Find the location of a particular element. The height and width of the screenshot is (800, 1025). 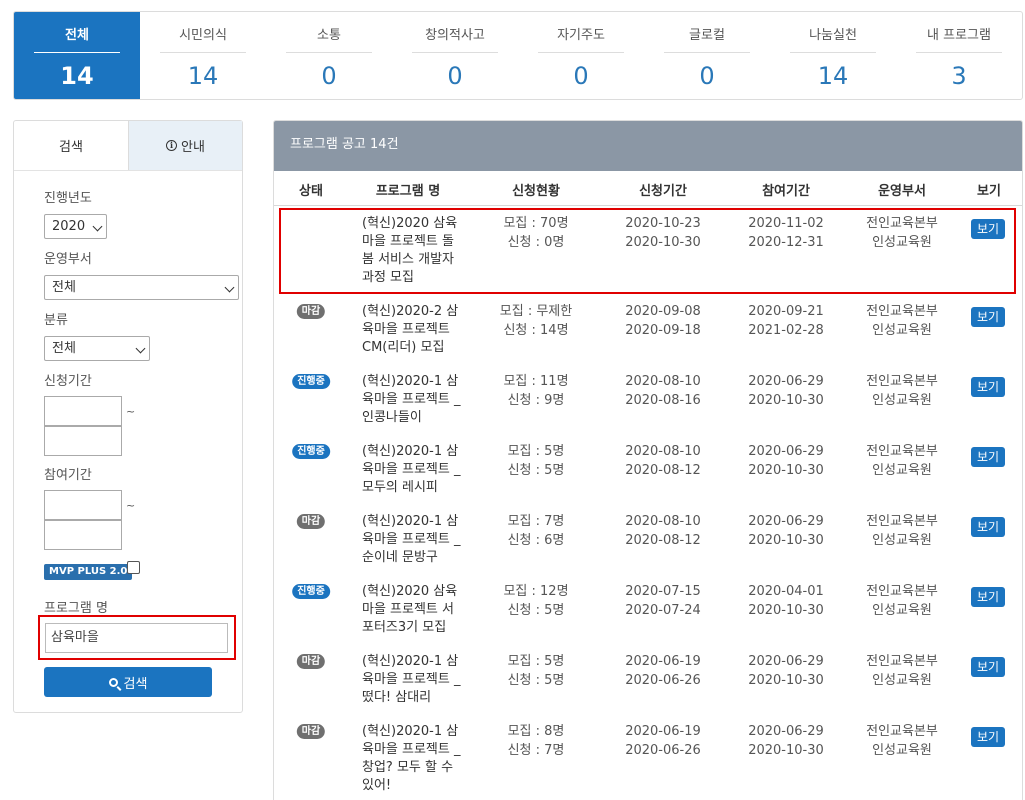

recruit-count: 모집 : 12명 is located at coordinates (536, 591).